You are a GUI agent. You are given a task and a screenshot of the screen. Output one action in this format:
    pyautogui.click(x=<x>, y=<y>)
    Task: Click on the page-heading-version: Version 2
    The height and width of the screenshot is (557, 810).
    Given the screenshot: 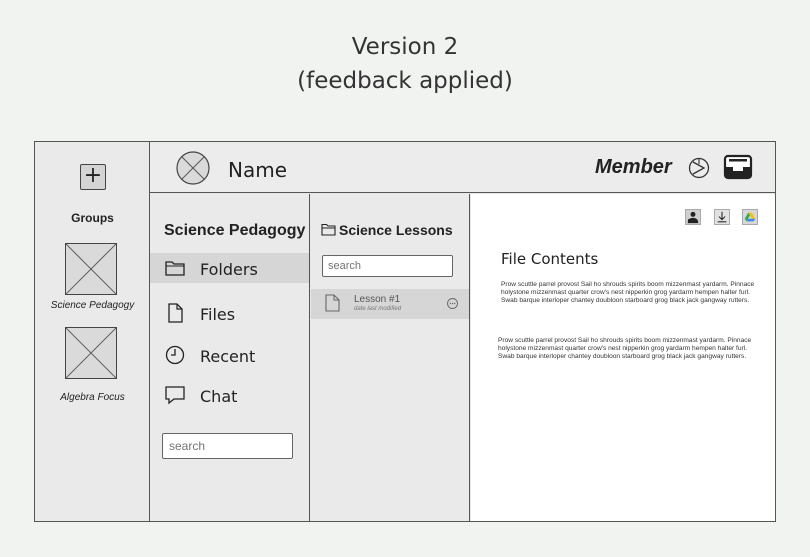 What is the action you would take?
    pyautogui.click(x=405, y=47)
    